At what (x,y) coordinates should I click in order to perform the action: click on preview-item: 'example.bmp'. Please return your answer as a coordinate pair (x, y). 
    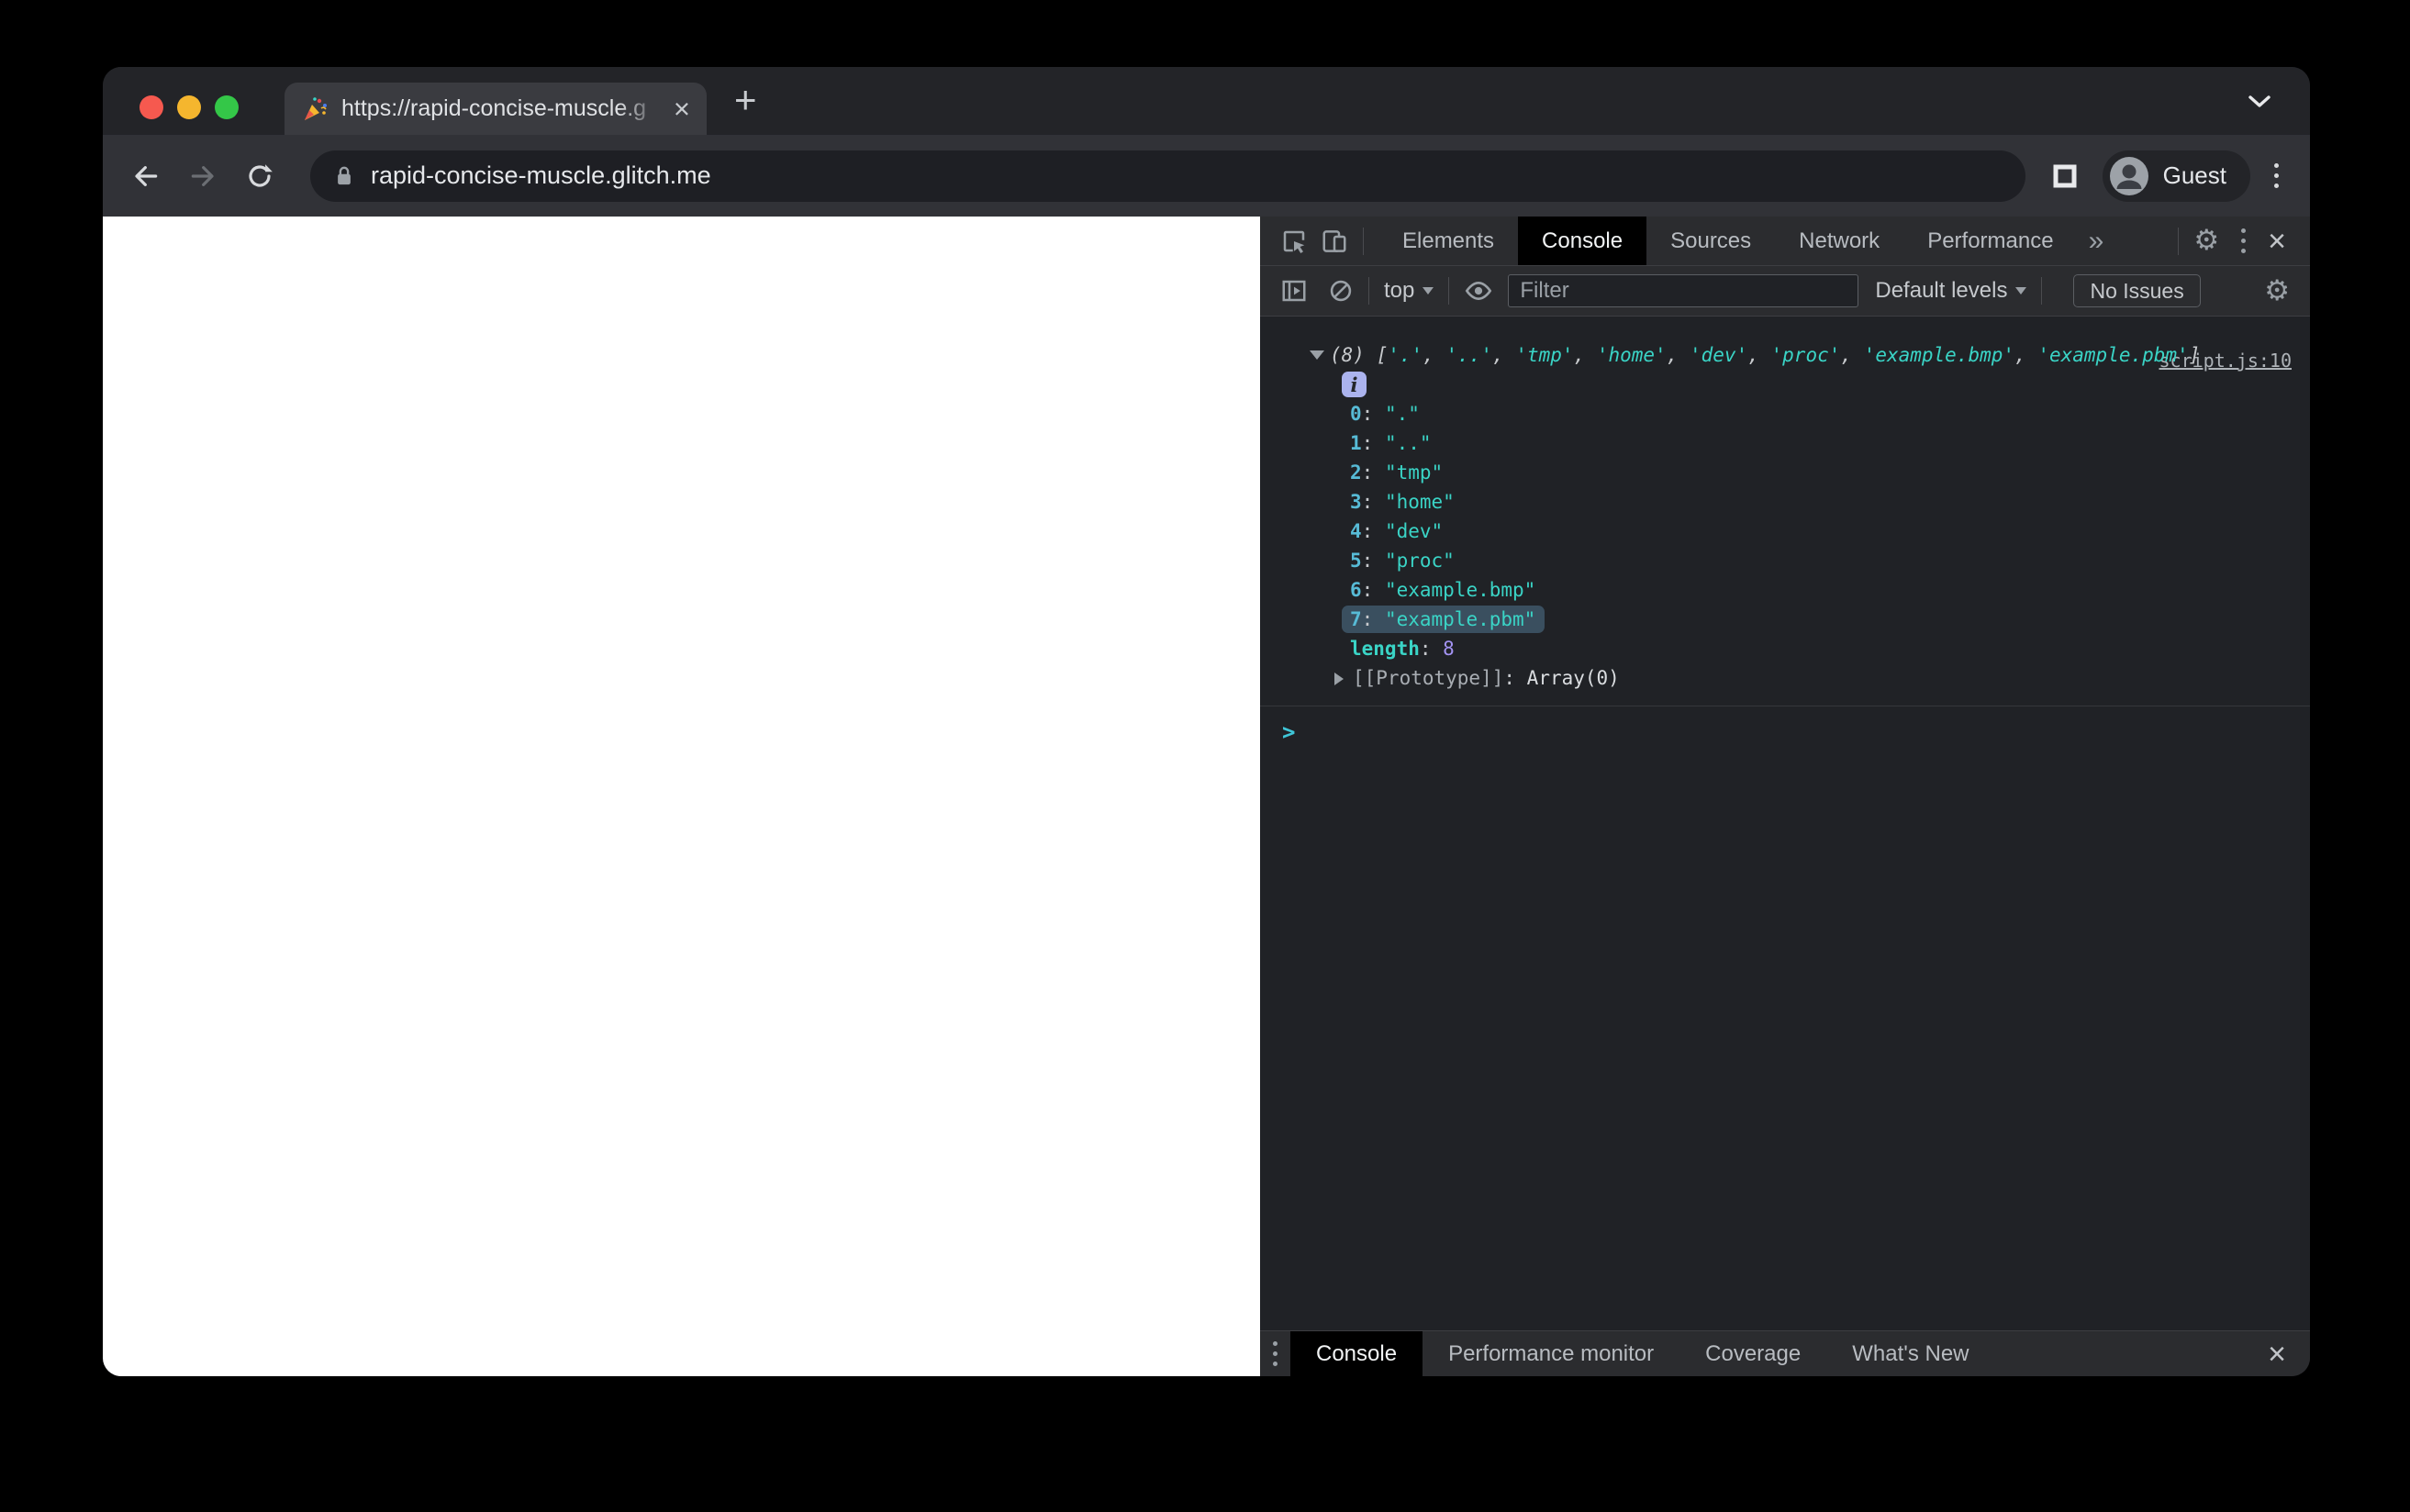
    Looking at the image, I should click on (1939, 355).